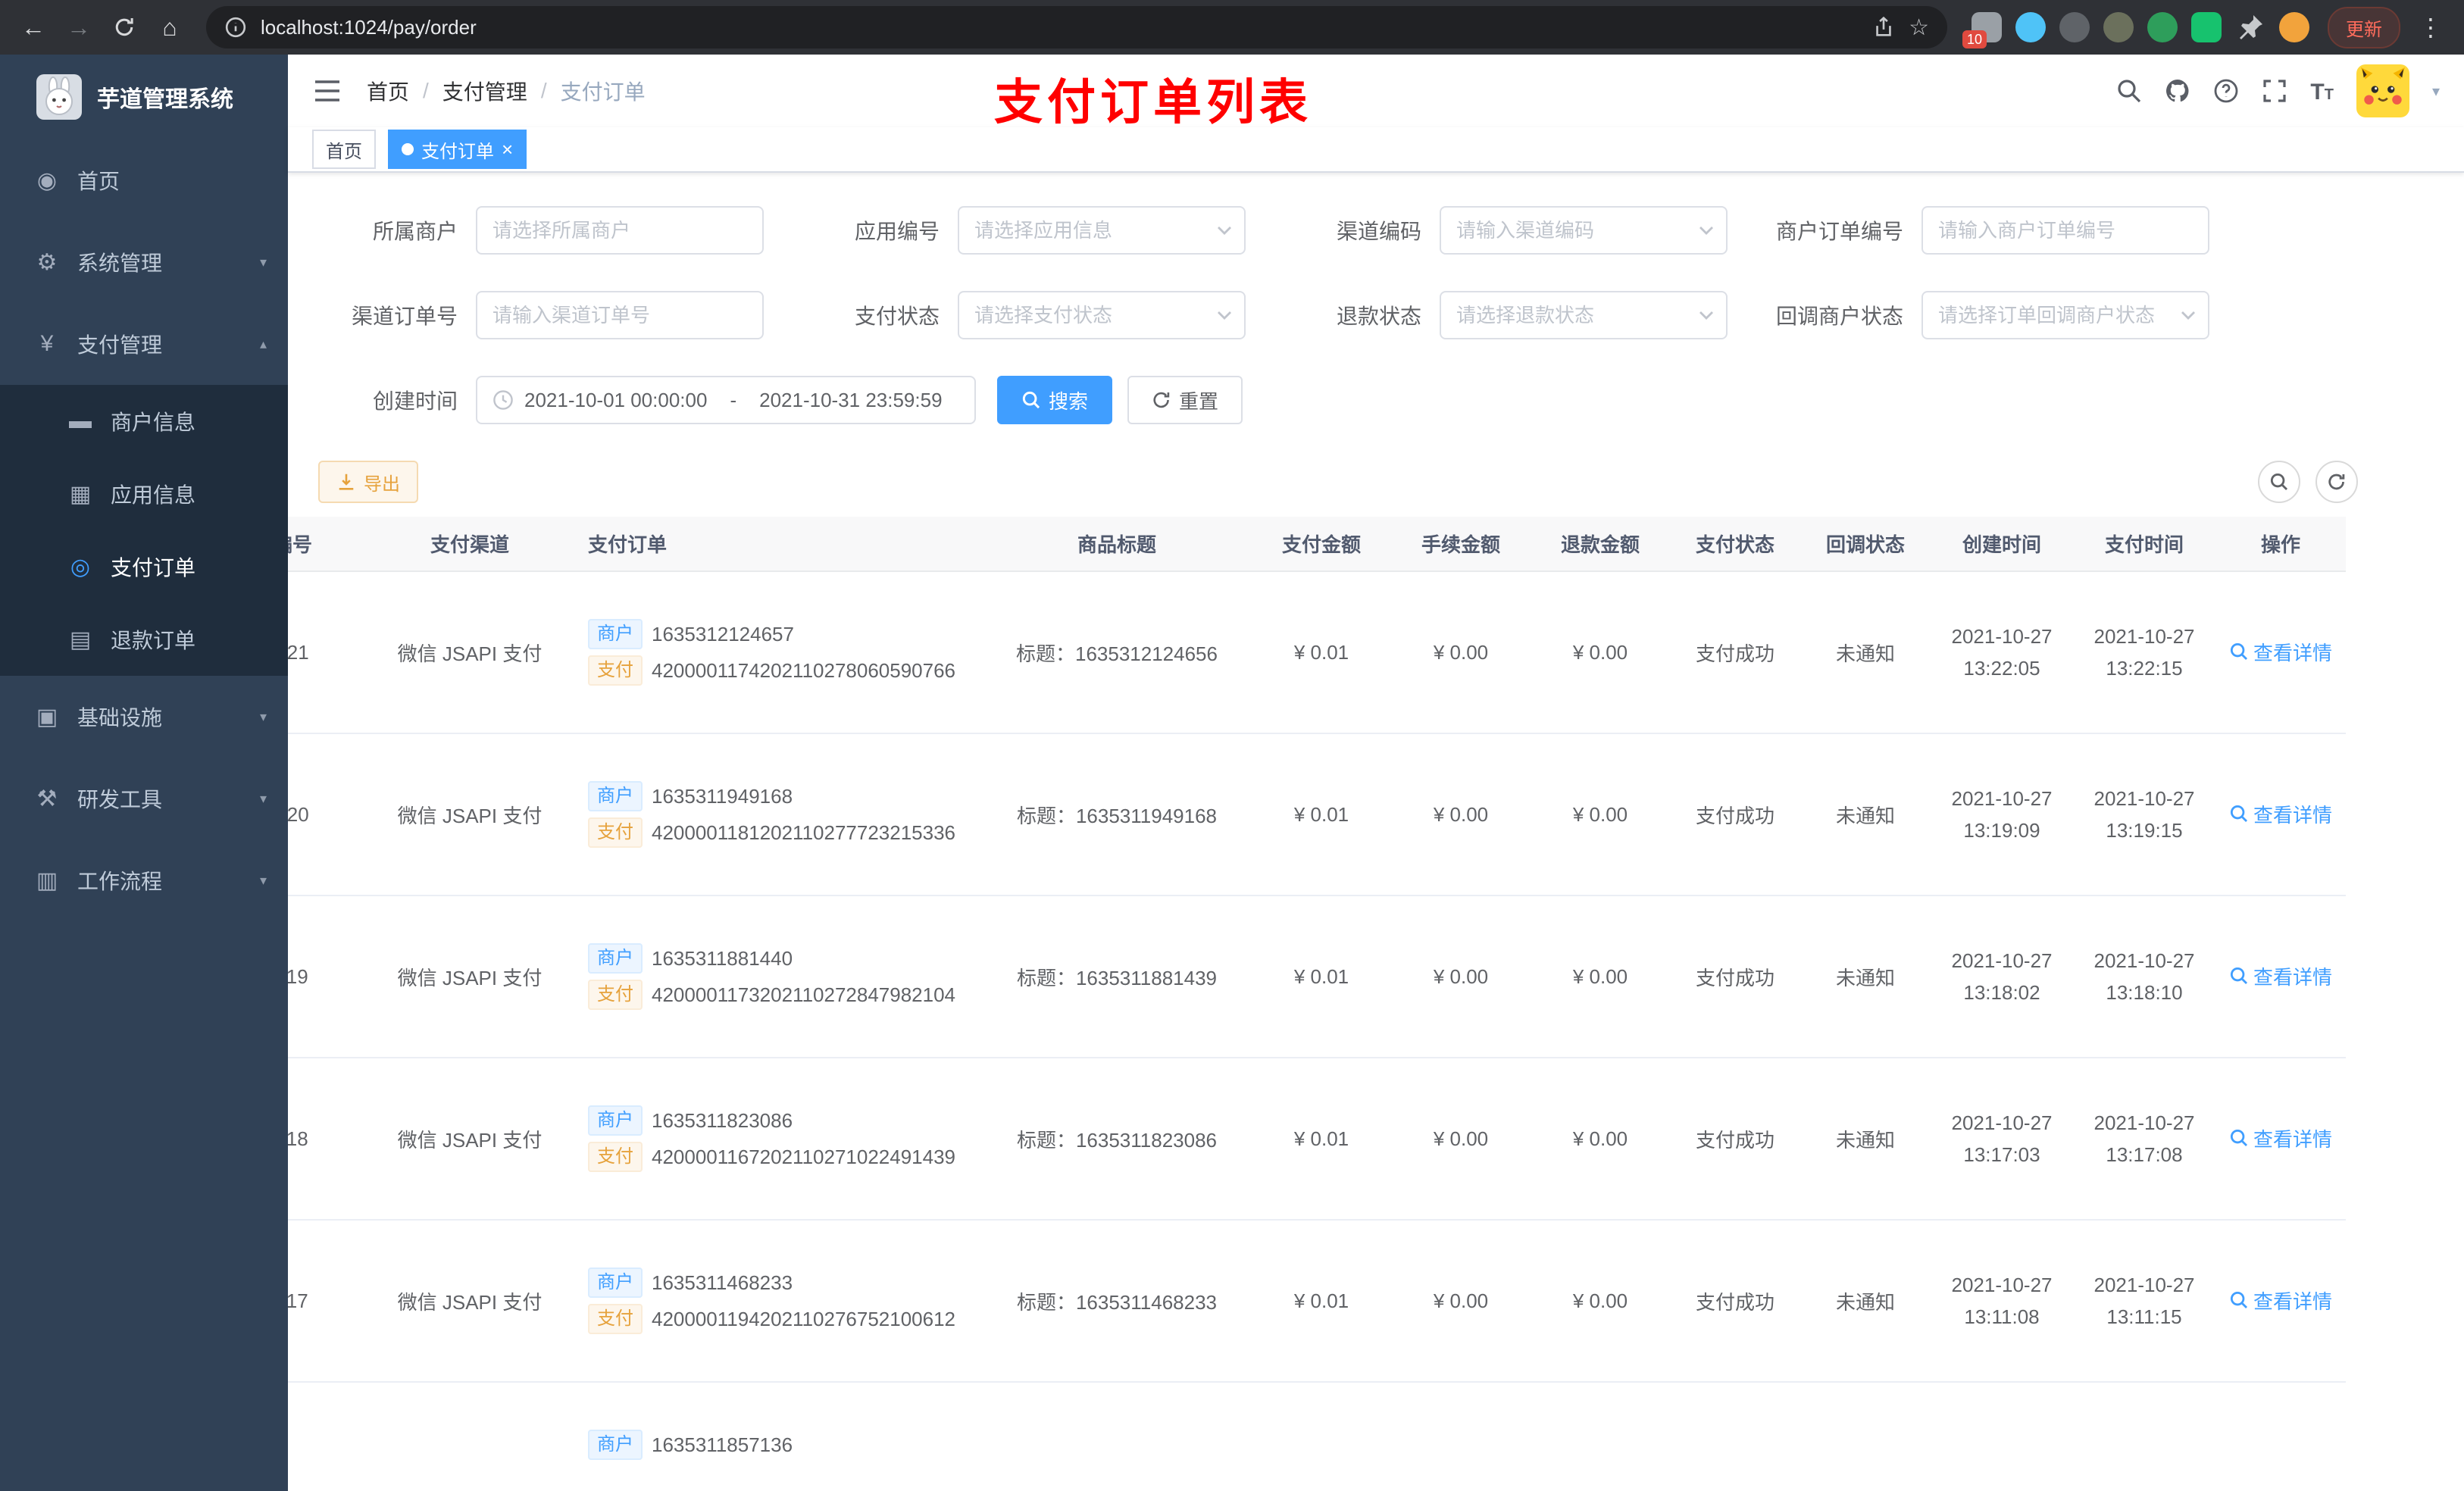  I want to click on app-select, so click(1102, 230).